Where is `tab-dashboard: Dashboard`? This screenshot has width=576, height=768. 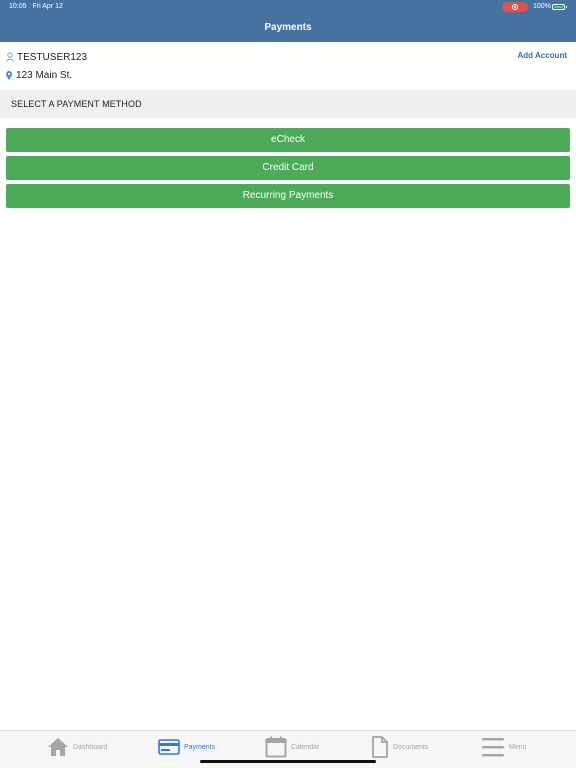 tab-dashboard: Dashboard is located at coordinates (77, 747).